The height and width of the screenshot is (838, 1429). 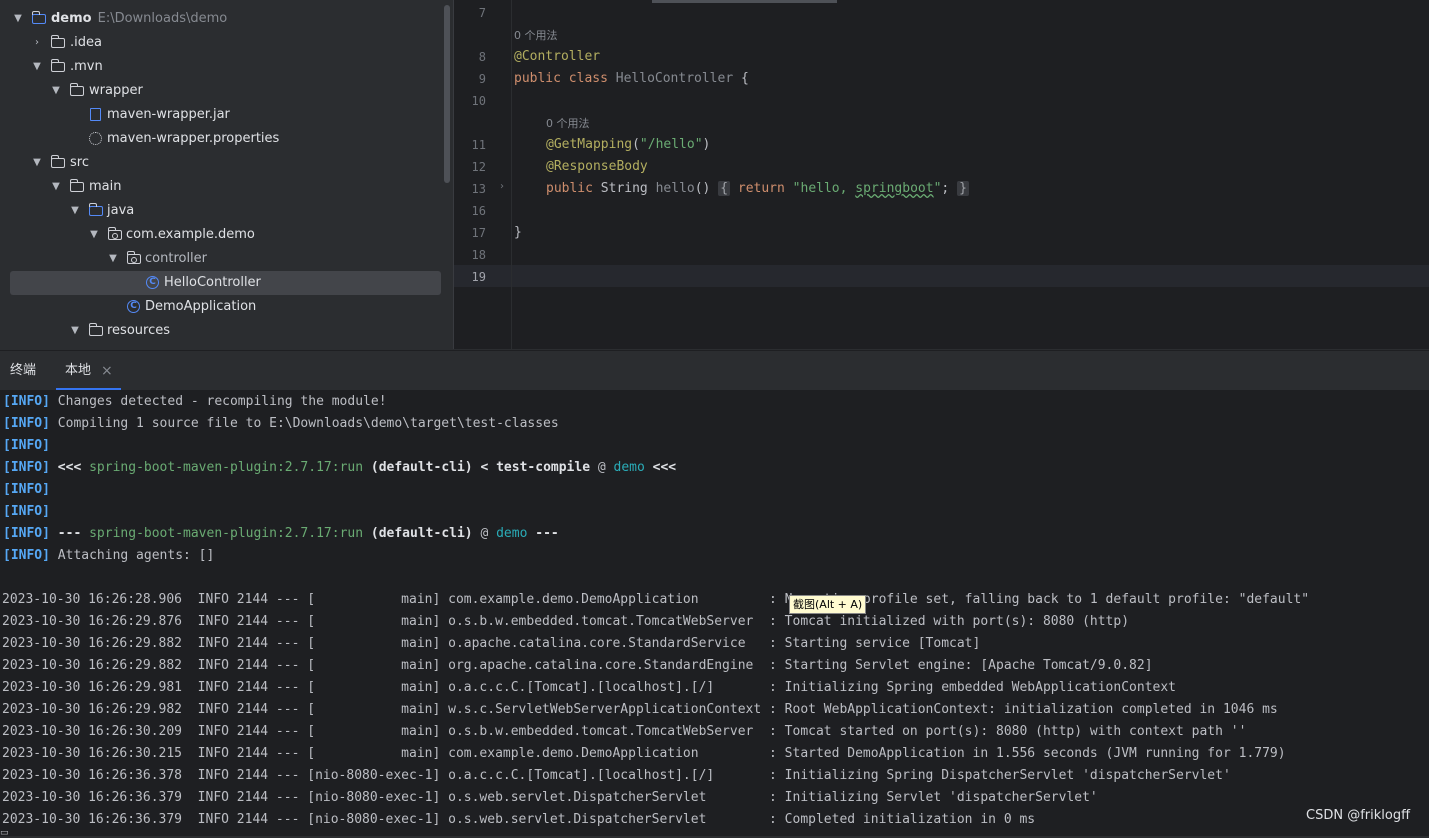 I want to click on close-icon: ×, so click(x=107, y=371).